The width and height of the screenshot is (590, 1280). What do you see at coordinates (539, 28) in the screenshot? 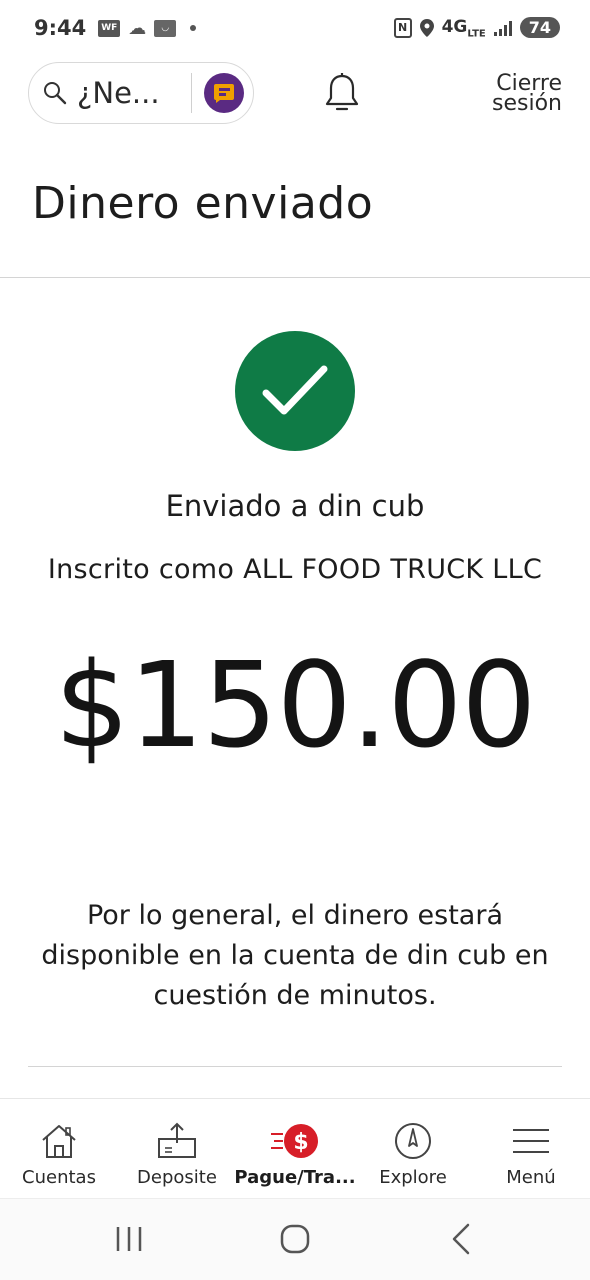
I see `battery-indicator: 74` at bounding box center [539, 28].